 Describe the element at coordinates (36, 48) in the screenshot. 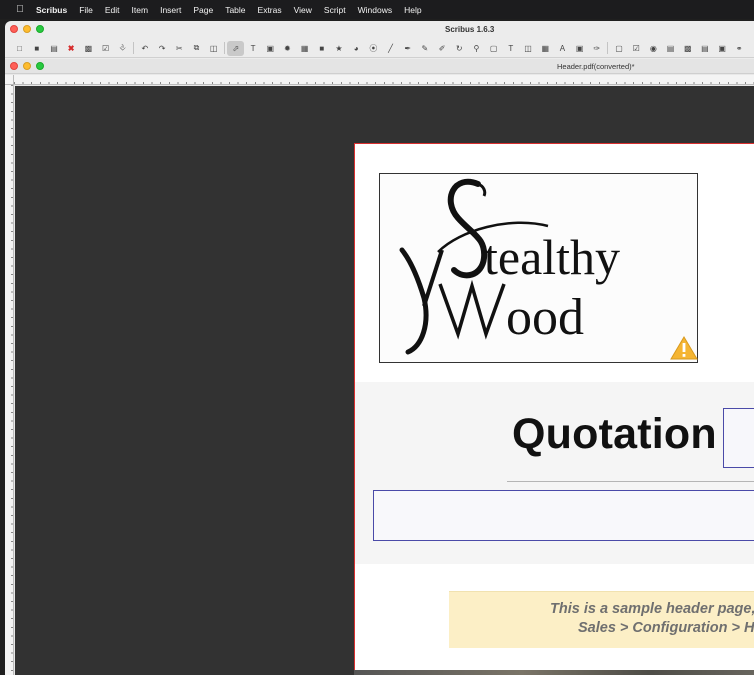

I see `open-document-icon: ■` at that location.